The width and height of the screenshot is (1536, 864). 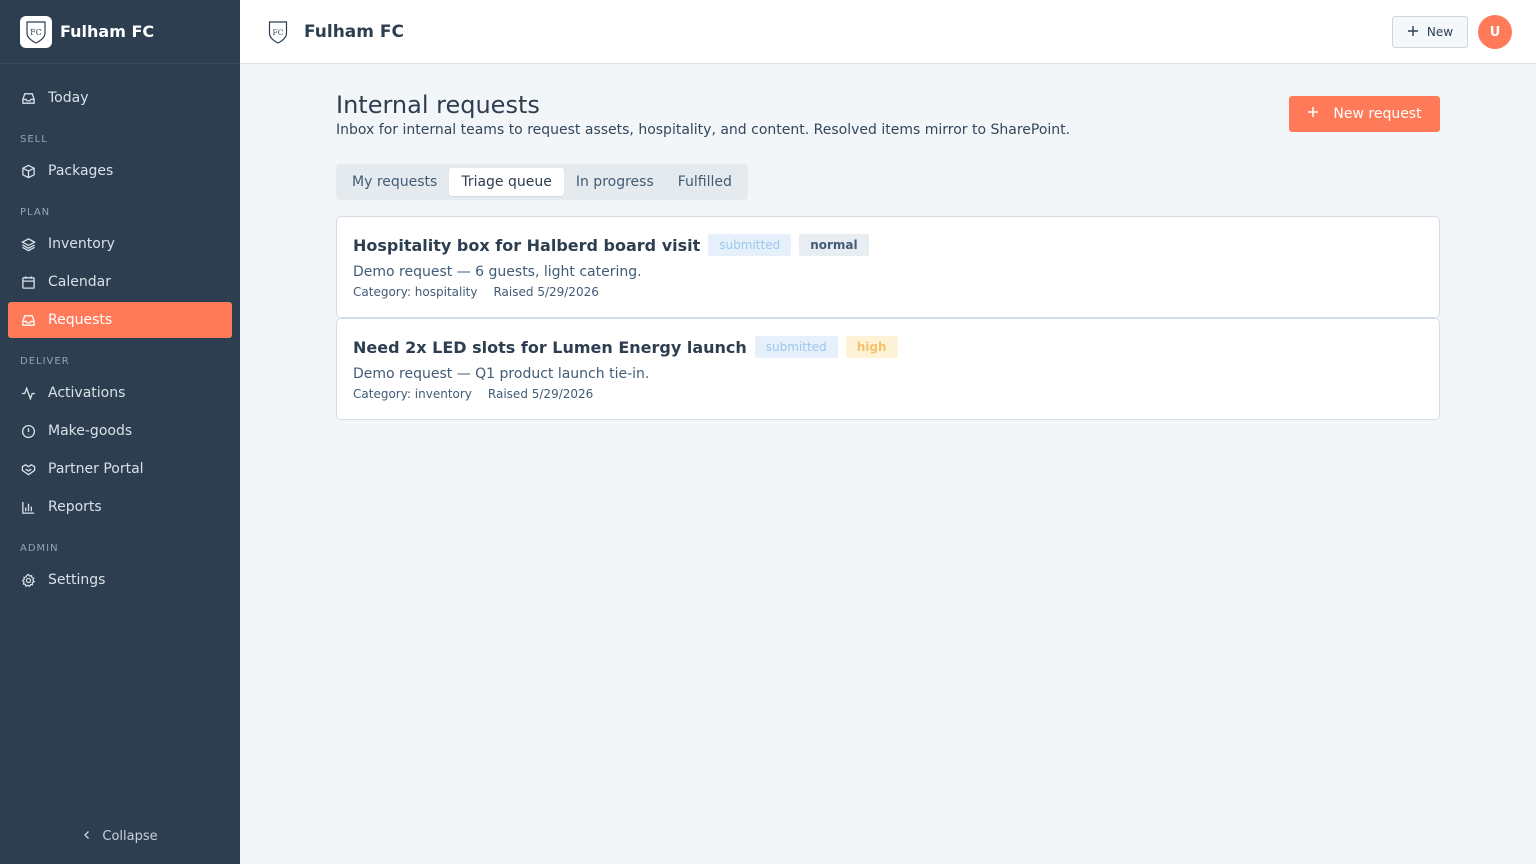 I want to click on chevron-left-icon, so click(x=87, y=836).